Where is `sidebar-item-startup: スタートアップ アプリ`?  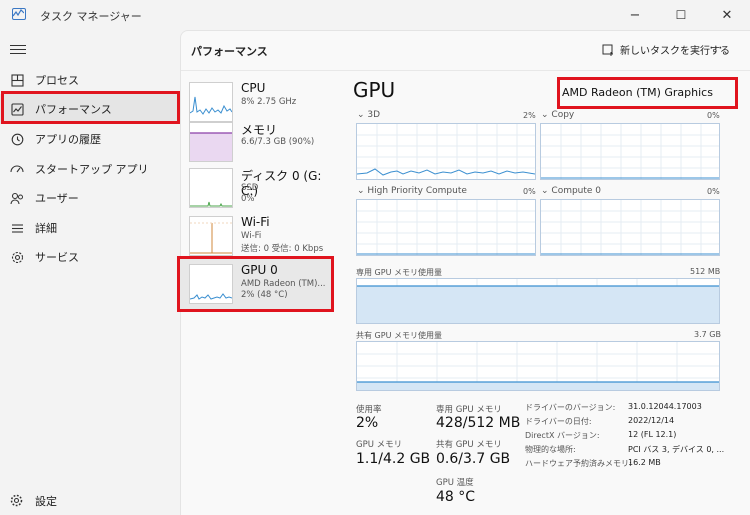 sidebar-item-startup: スタートアップ アプリ is located at coordinates (90, 169).